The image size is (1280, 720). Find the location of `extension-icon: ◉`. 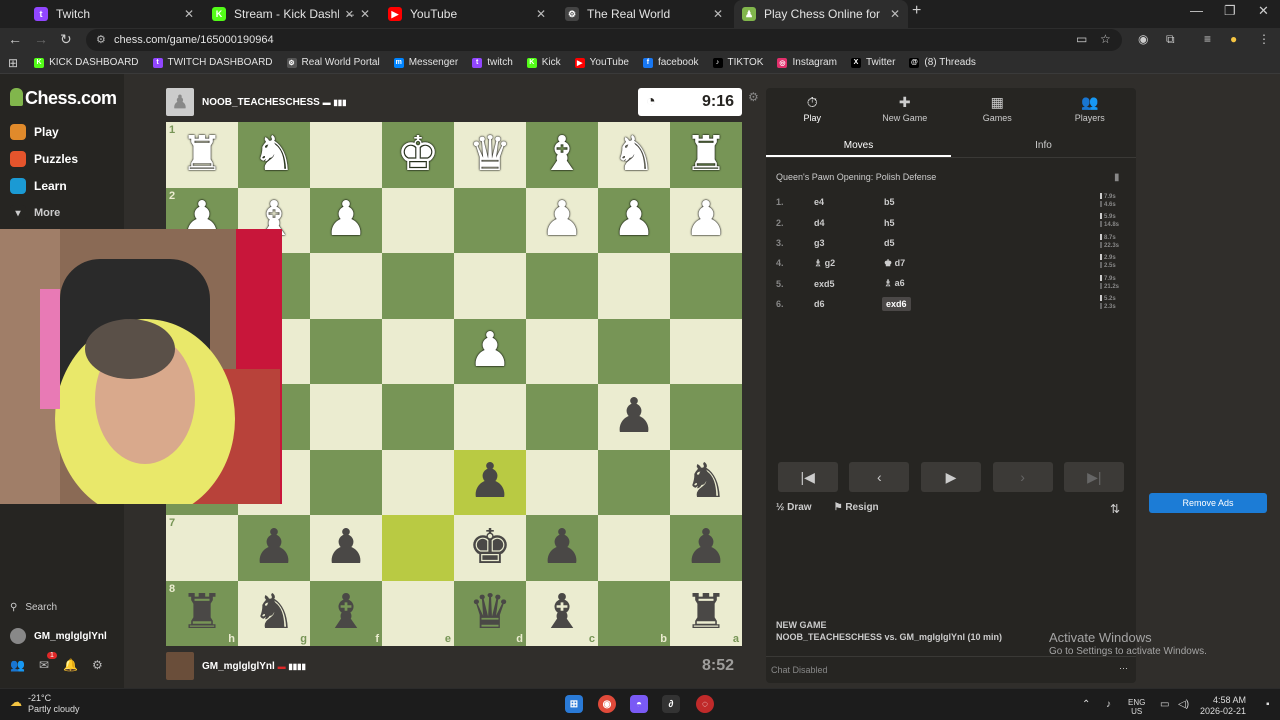

extension-icon: ◉ is located at coordinates (1143, 39).